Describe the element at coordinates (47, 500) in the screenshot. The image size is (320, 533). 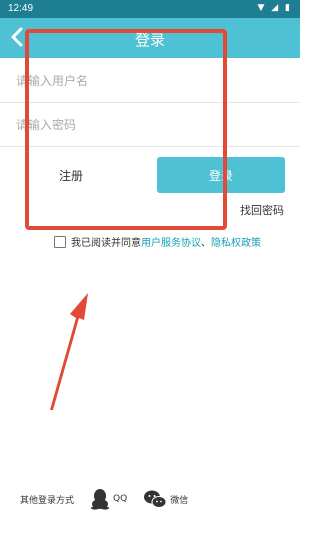
I see `other-login-label: 其他登录方式` at that location.